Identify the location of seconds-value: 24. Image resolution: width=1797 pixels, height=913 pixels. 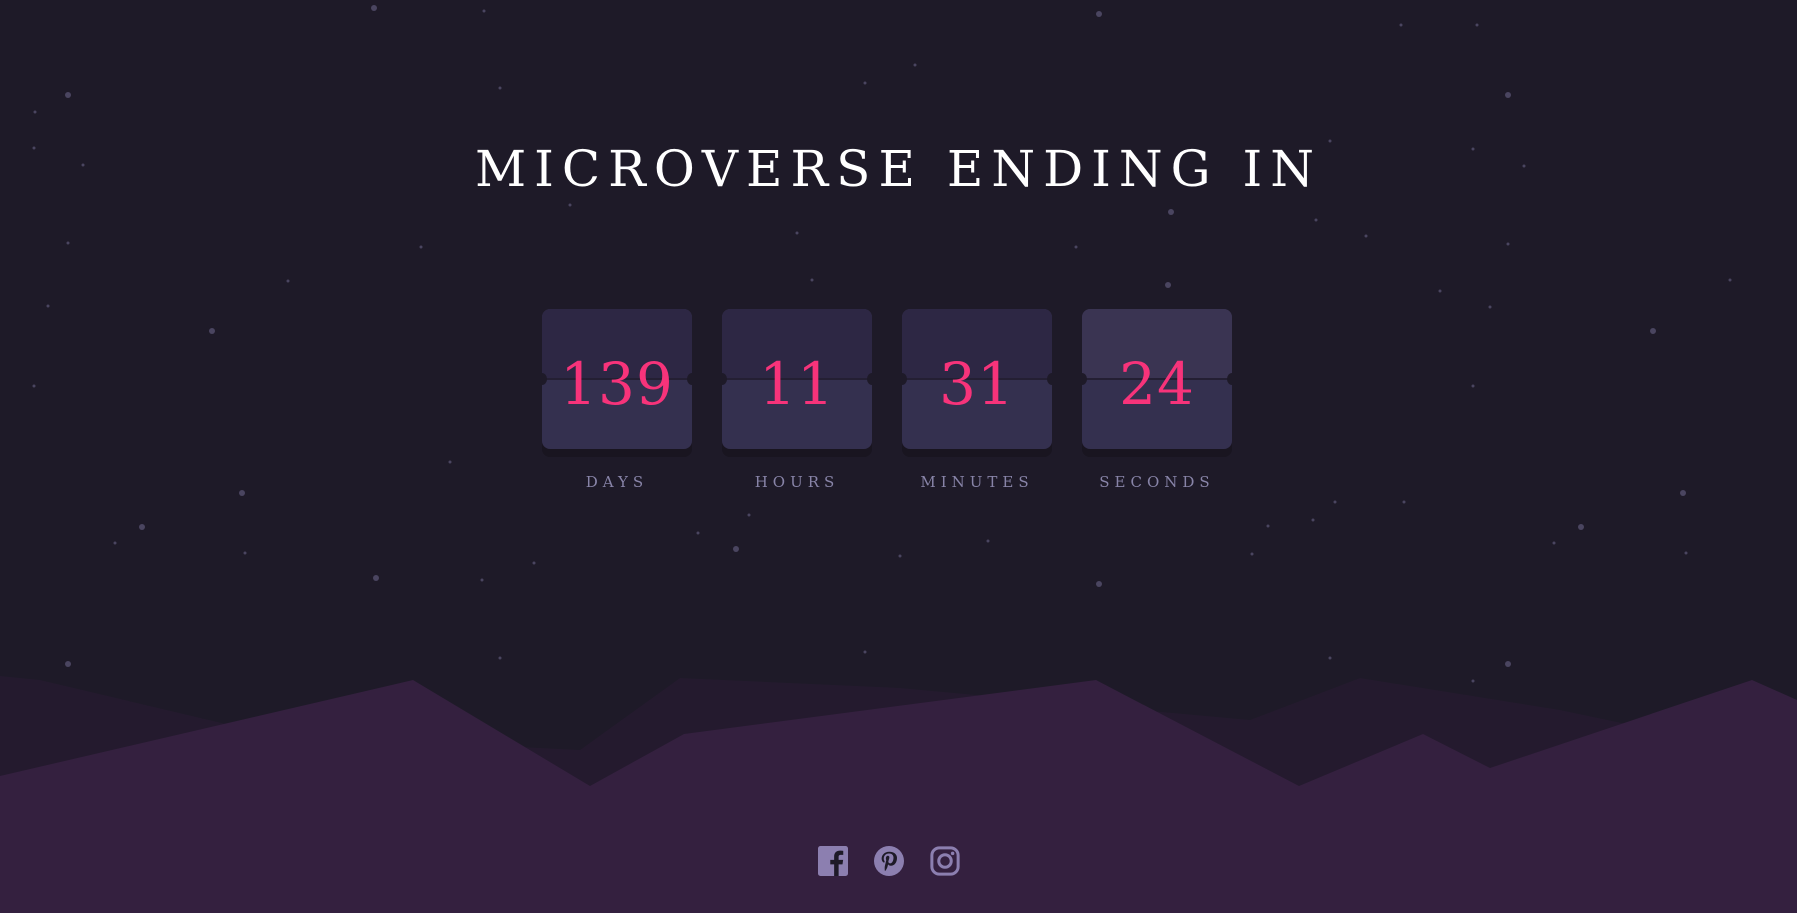
(1157, 384).